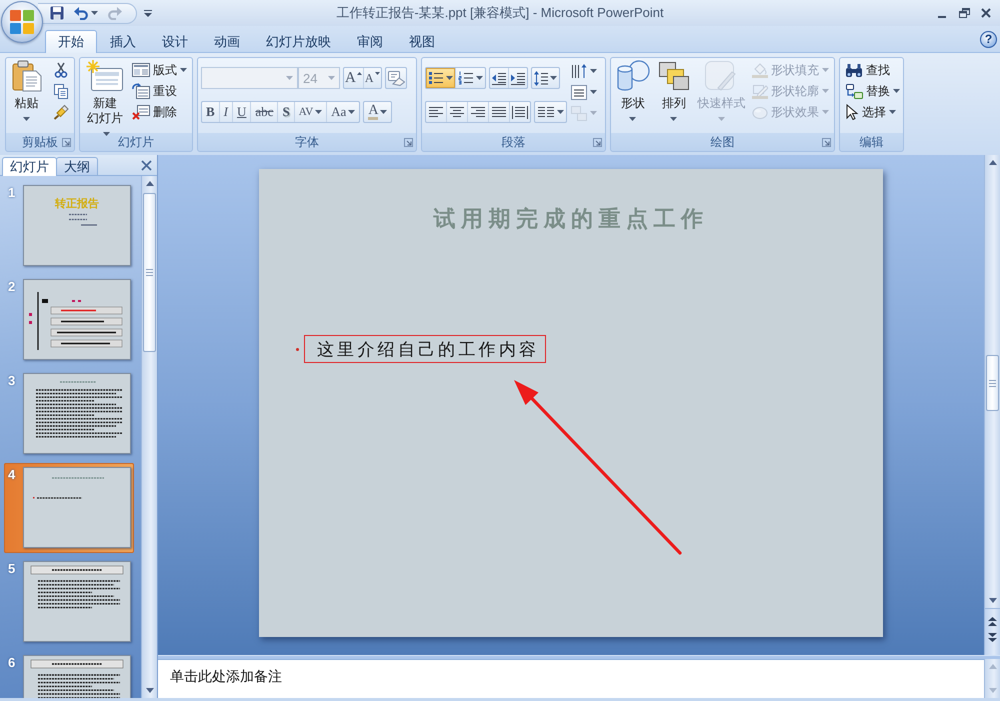 Image resolution: width=1000 pixels, height=701 pixels. What do you see at coordinates (964, 13) in the screenshot?
I see `restore-icon` at bounding box center [964, 13].